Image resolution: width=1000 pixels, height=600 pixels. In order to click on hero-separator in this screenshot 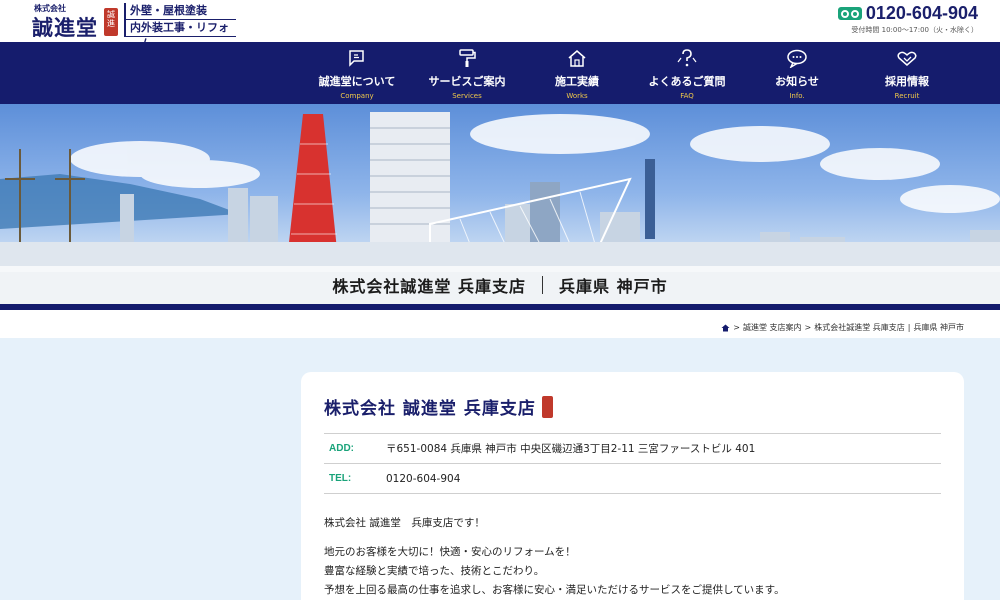, I will do `click(542, 285)`.